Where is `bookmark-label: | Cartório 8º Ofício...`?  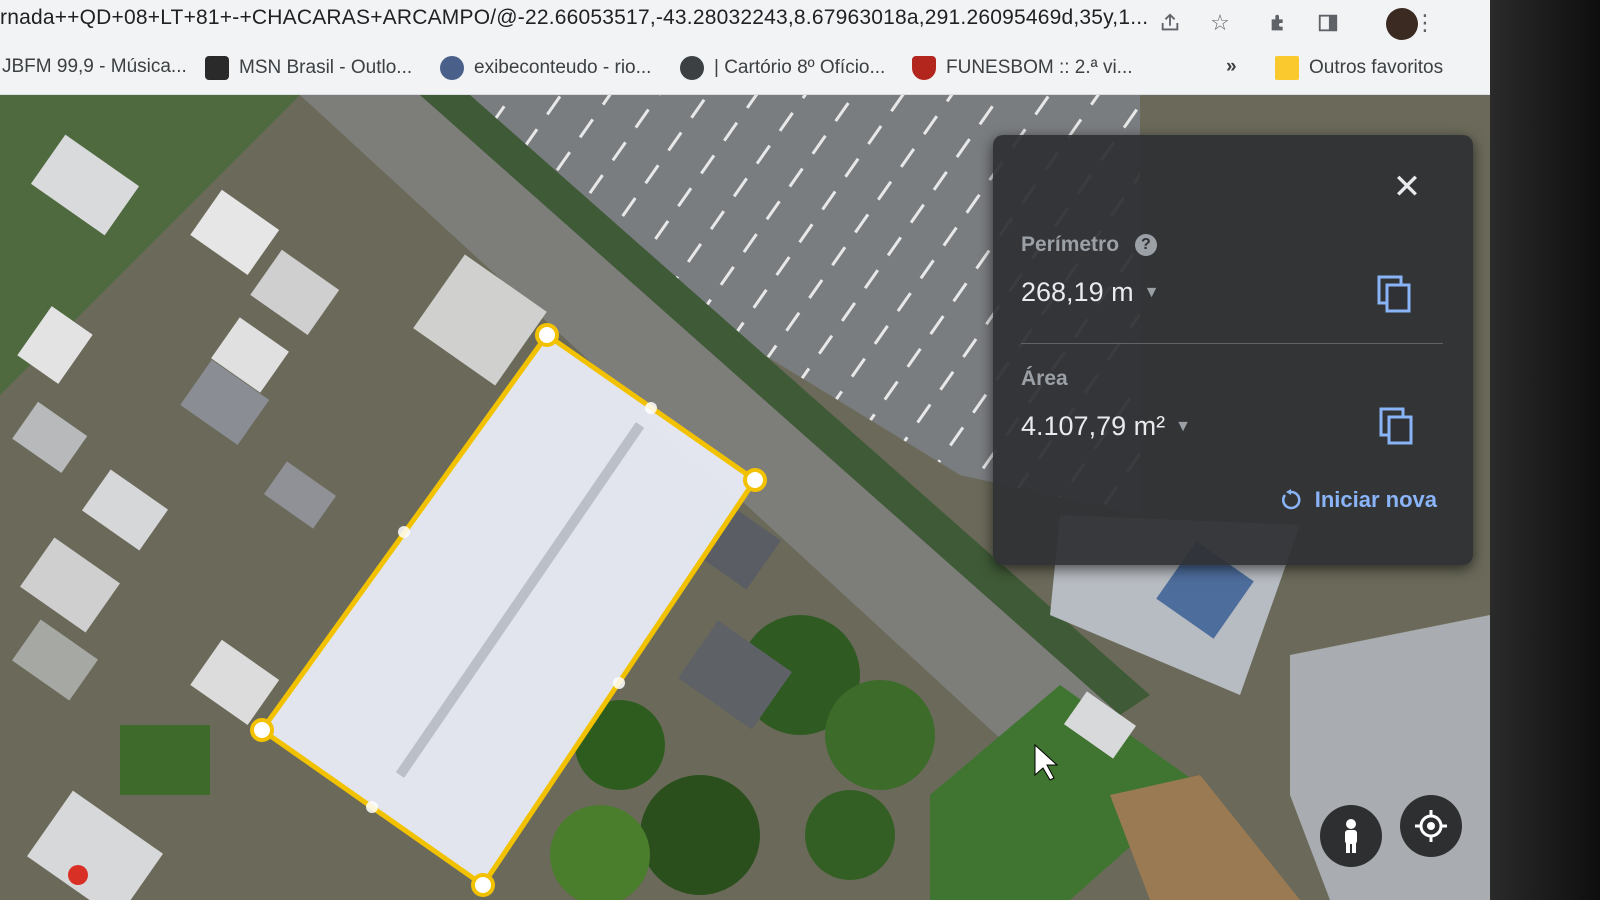
bookmark-label: | Cartório 8º Ofício... is located at coordinates (800, 67).